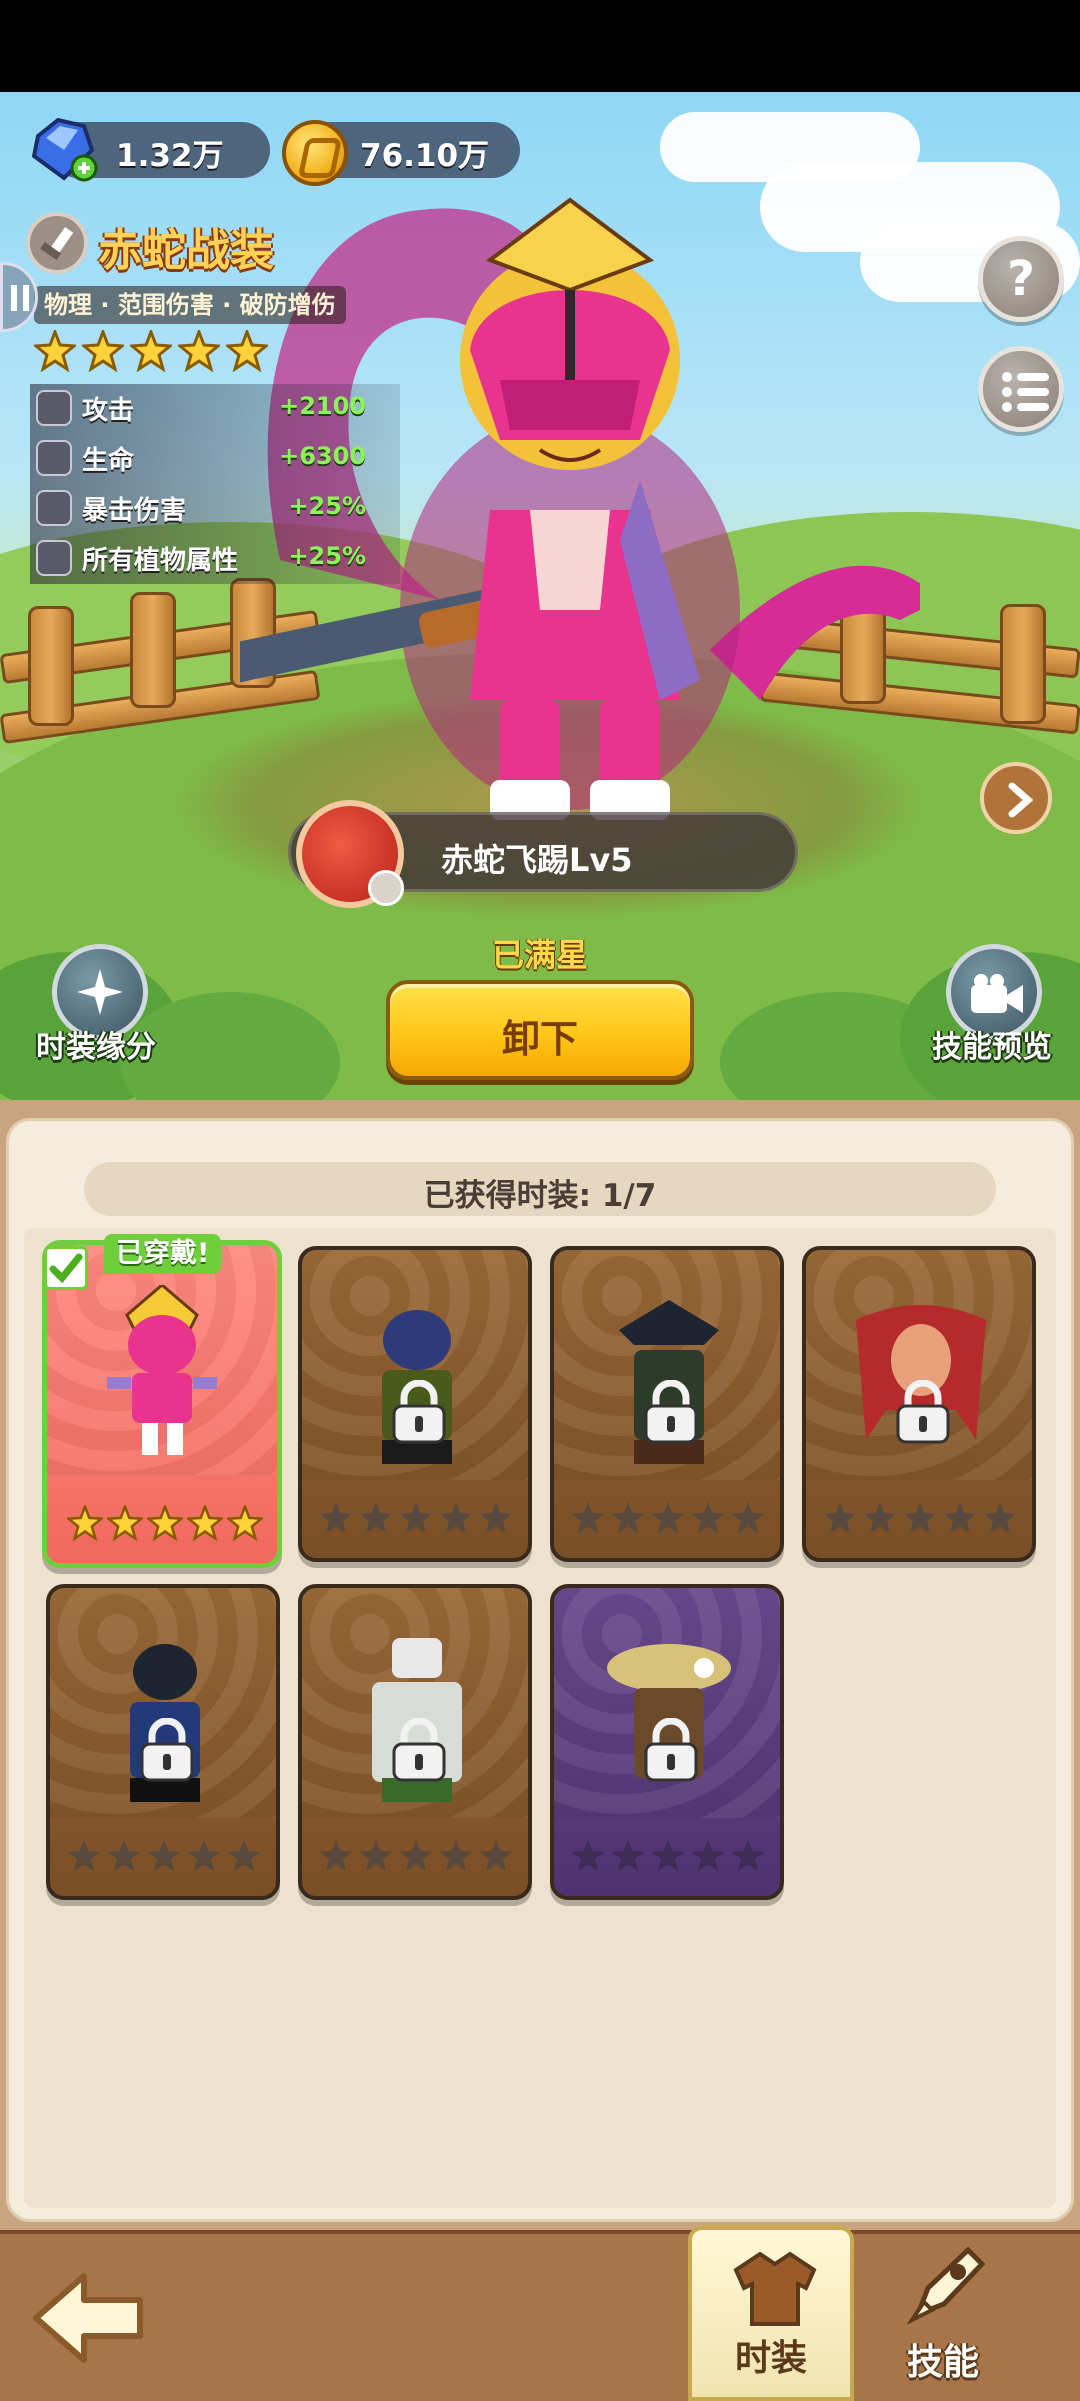  What do you see at coordinates (215, 458) in the screenshot?
I see `stat-row-health: 生命 +6300` at bounding box center [215, 458].